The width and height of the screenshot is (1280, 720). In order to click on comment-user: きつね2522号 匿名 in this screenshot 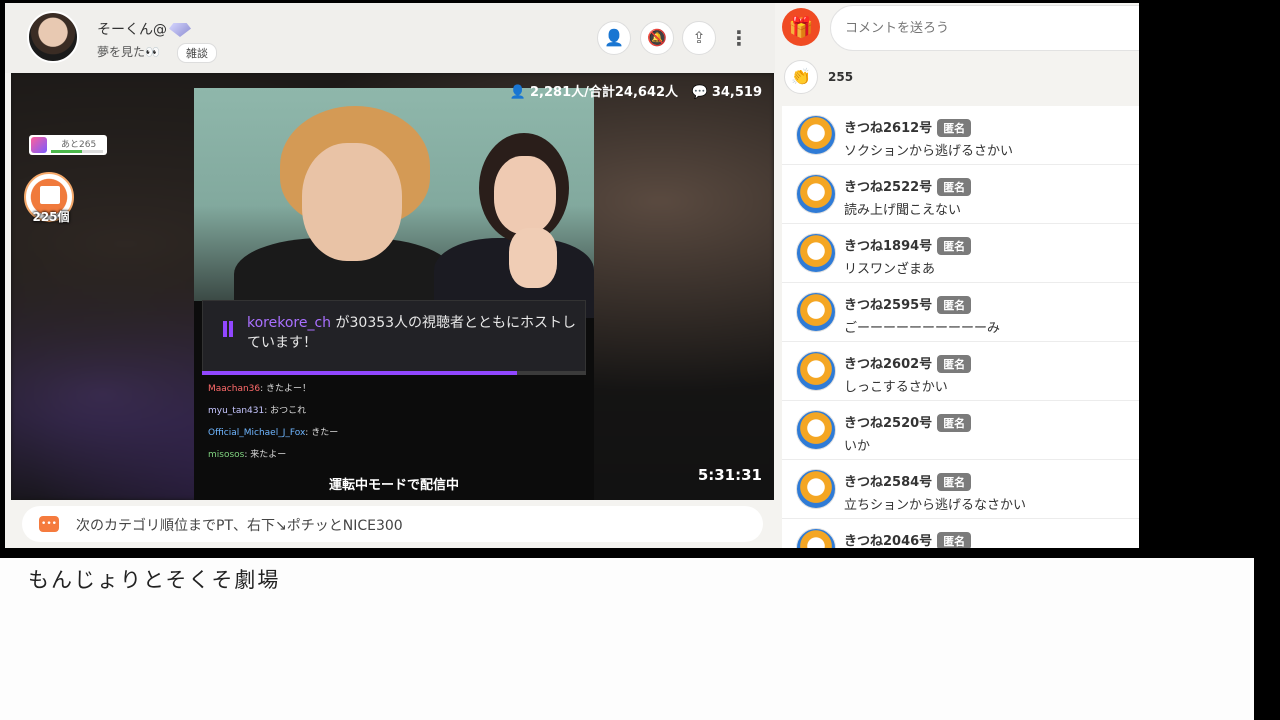, I will do `click(908, 186)`.